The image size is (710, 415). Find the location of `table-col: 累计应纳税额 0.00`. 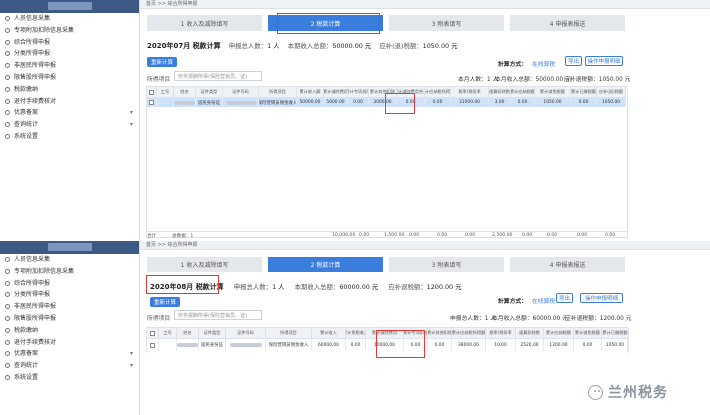

table-col: 累计应纳税额 0.00 is located at coordinates (523, 162).